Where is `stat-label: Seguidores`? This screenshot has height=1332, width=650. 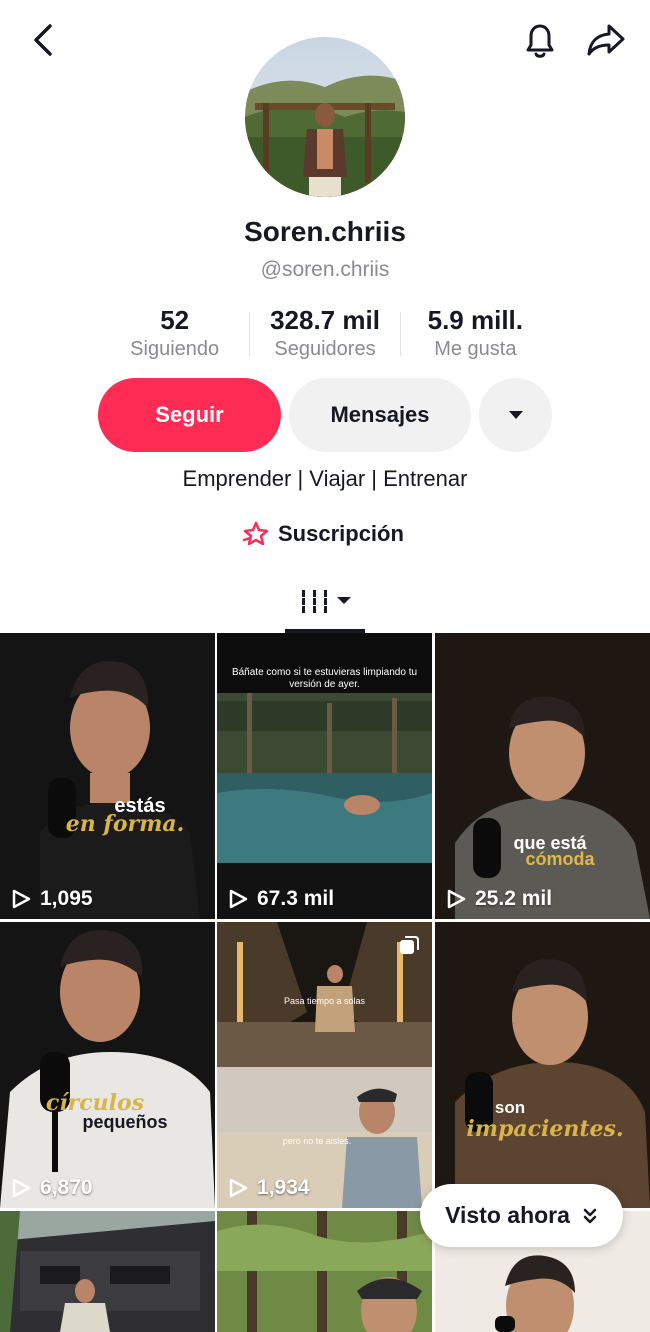 stat-label: Seguidores is located at coordinates (325, 349).